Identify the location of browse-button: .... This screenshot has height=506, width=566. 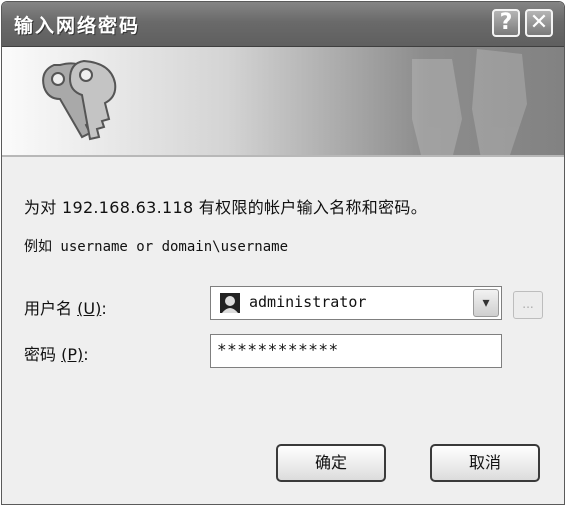
(528, 305).